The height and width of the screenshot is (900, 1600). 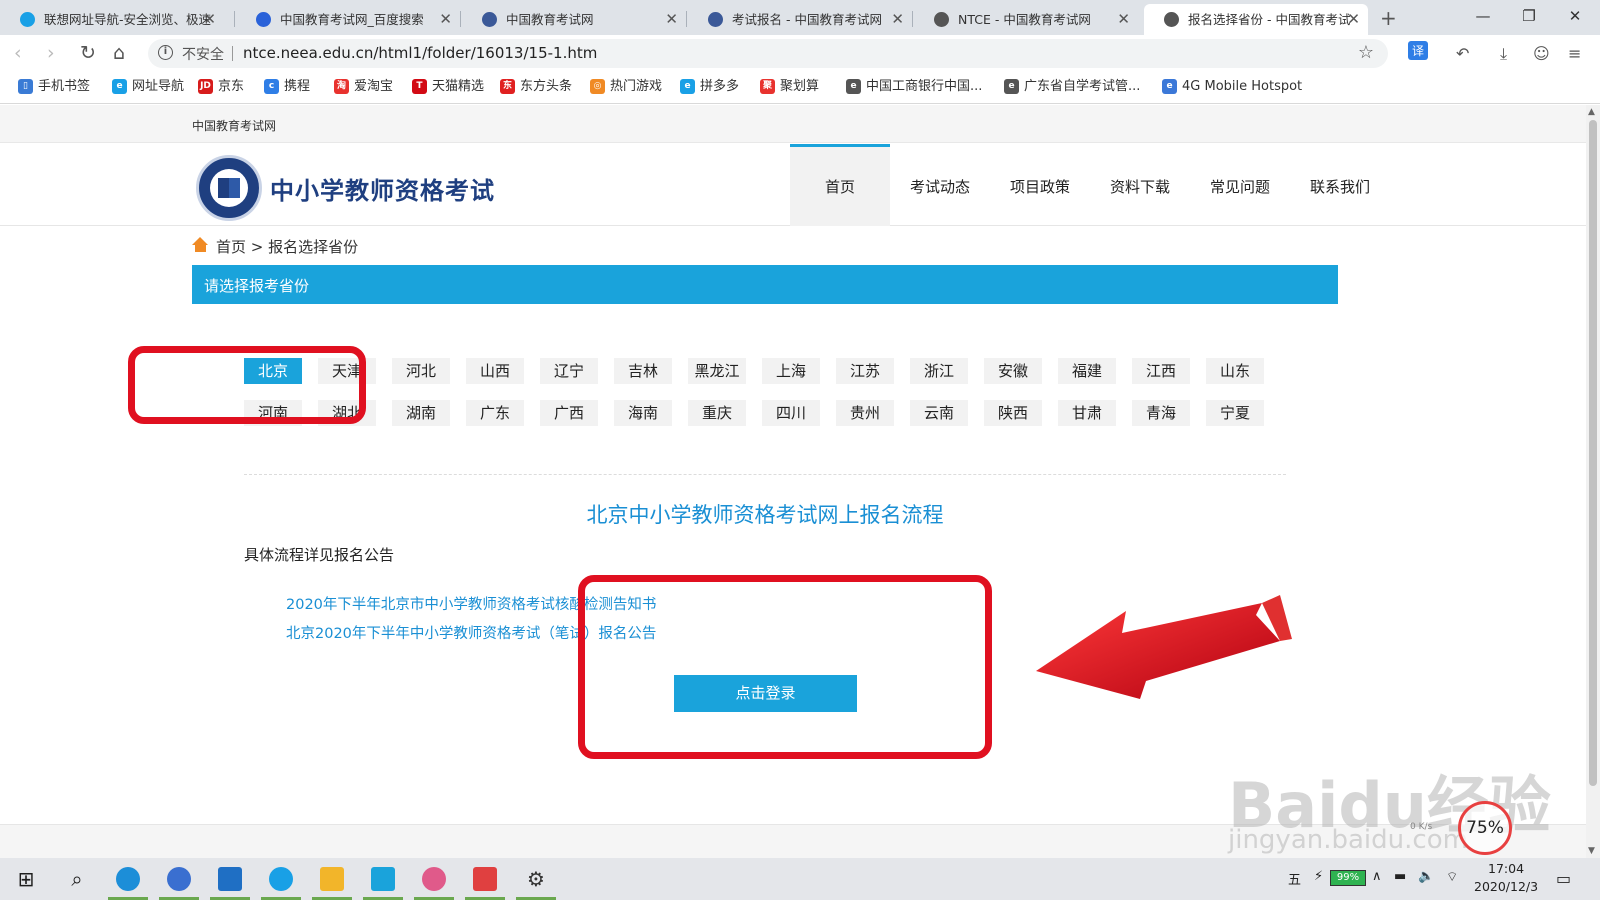 I want to click on bookmark-item: T 天猫精选, so click(x=448, y=87).